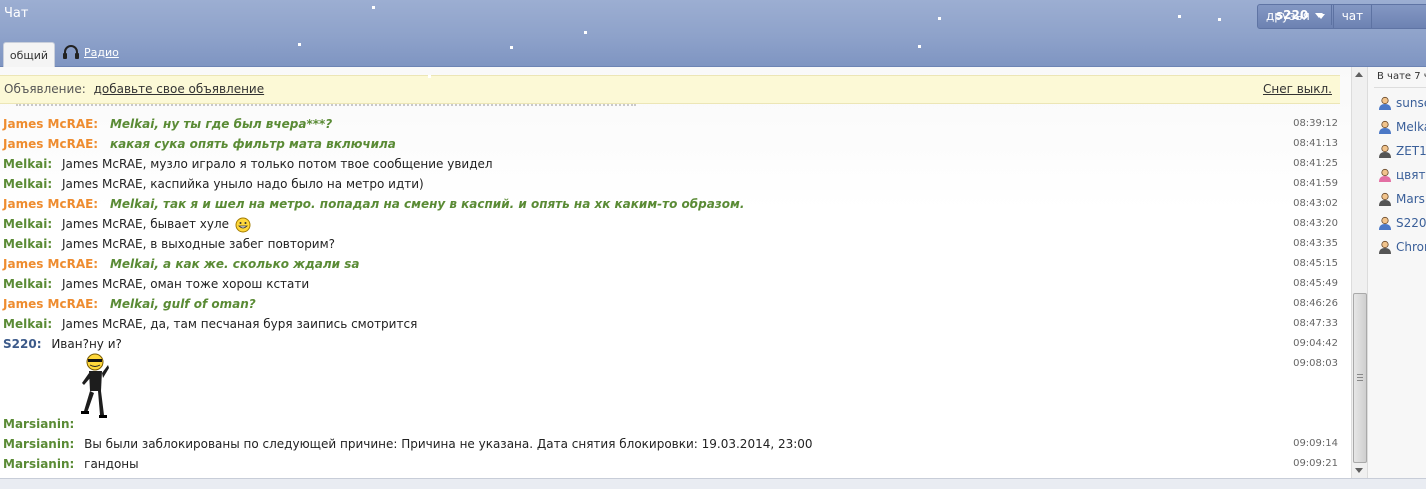  What do you see at coordinates (1411, 223) in the screenshot?
I see `user-name: S220` at bounding box center [1411, 223].